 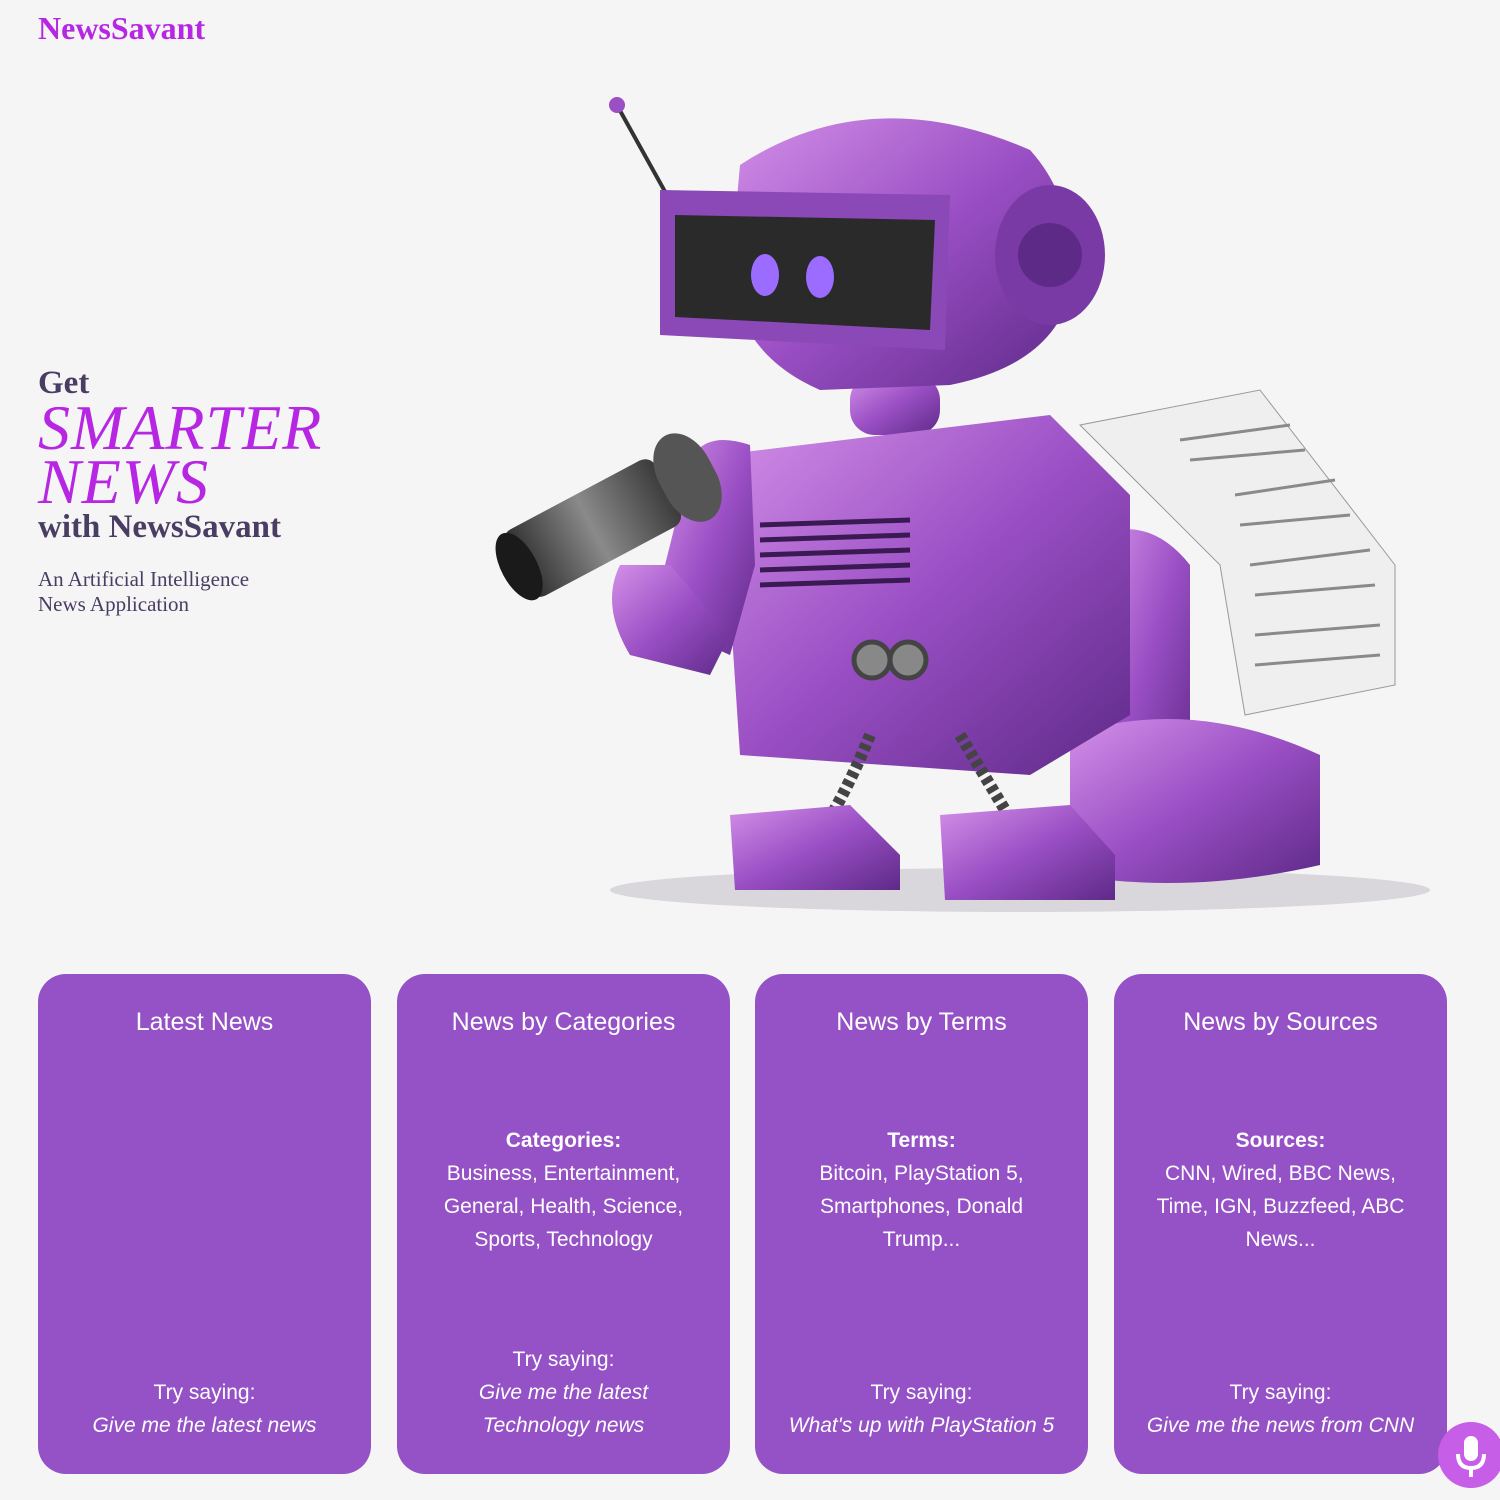 What do you see at coordinates (1280, 1022) in the screenshot?
I see `card-title: News by Sources` at bounding box center [1280, 1022].